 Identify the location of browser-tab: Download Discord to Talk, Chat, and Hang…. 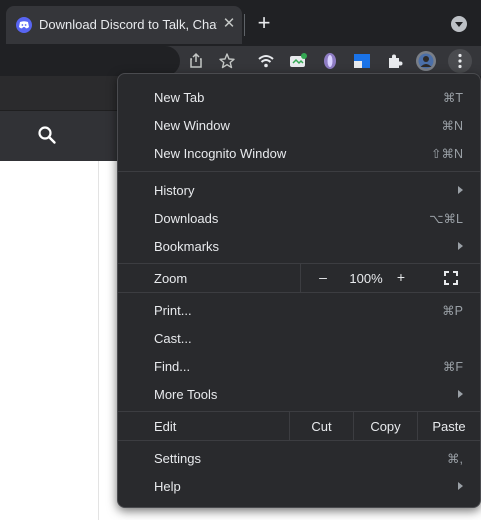
(124, 25).